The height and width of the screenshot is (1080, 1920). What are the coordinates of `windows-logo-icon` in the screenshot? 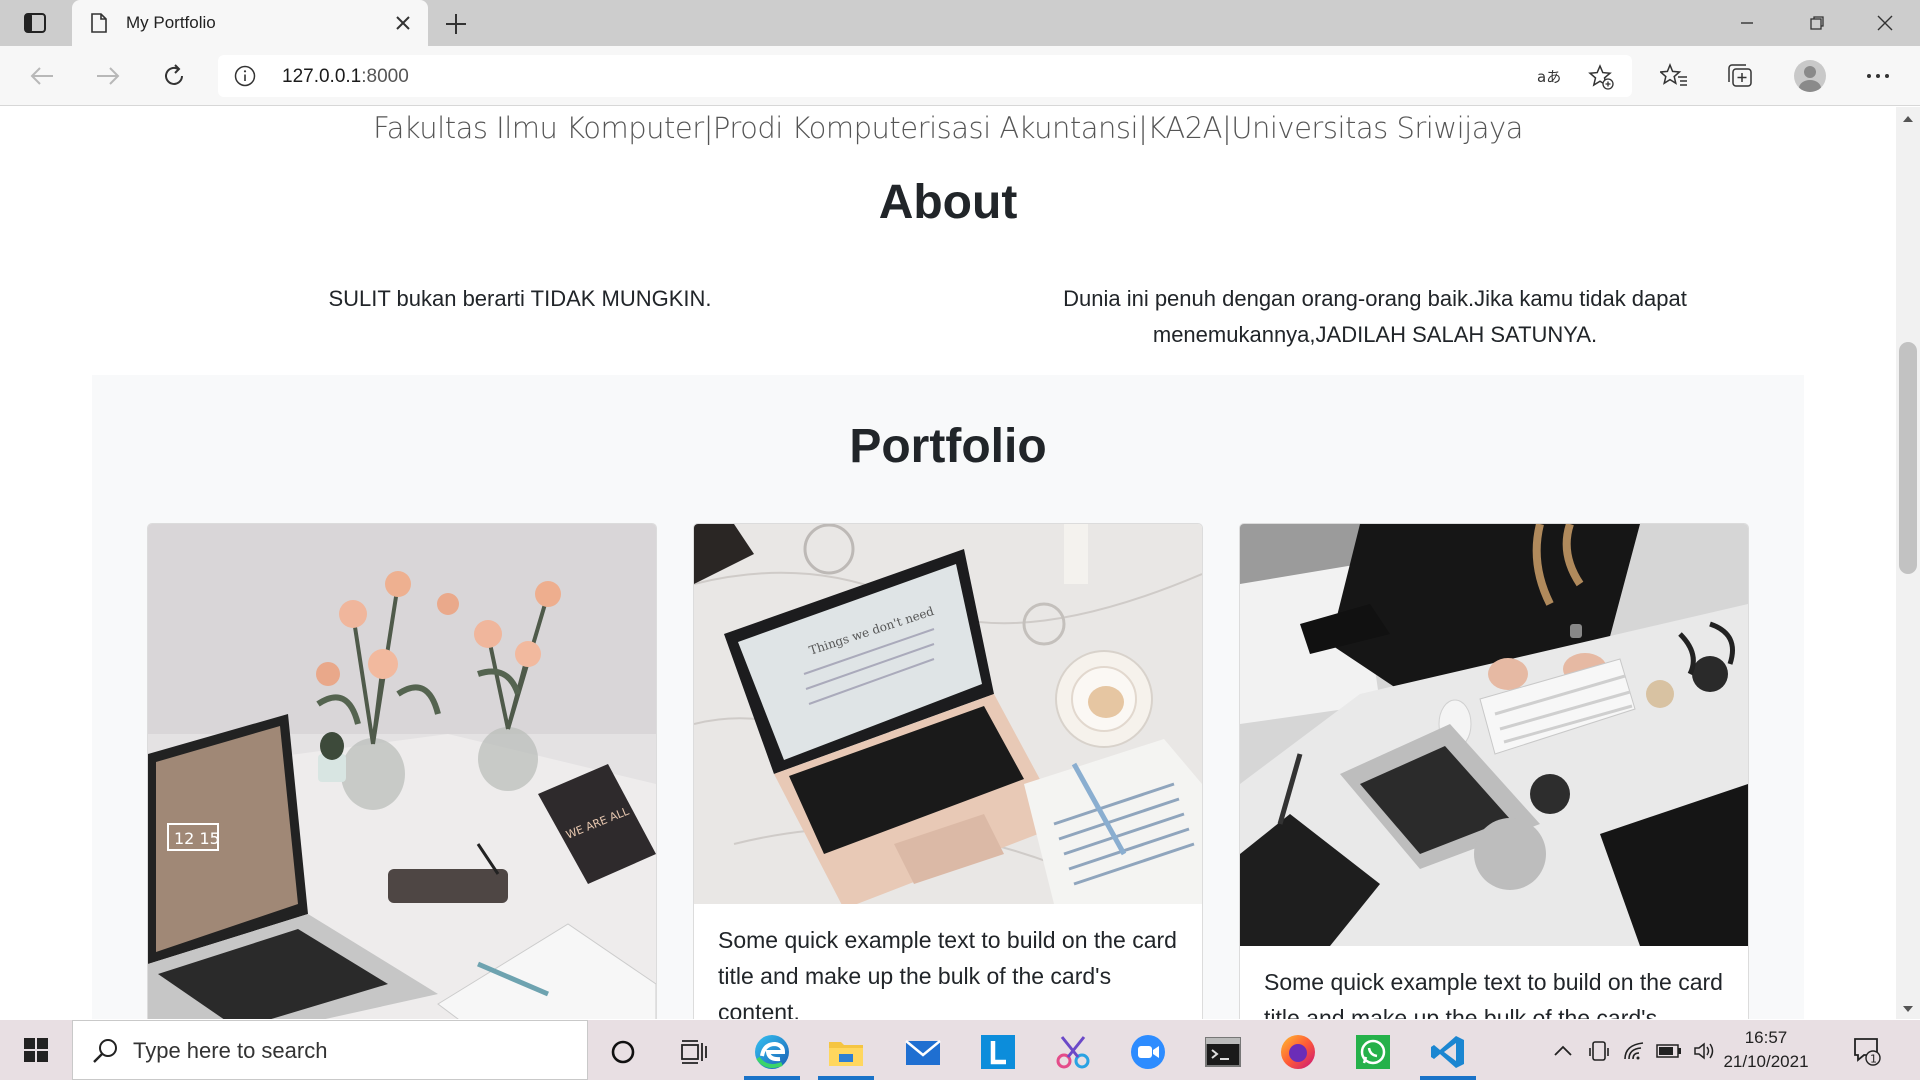 It's located at (36, 1050).